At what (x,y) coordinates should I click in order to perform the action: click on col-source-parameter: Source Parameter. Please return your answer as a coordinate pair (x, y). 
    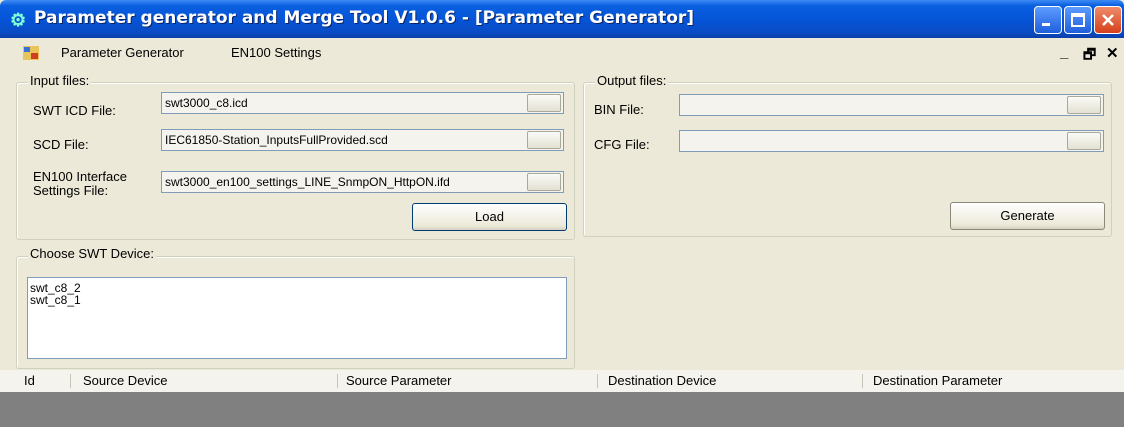
    Looking at the image, I should click on (399, 380).